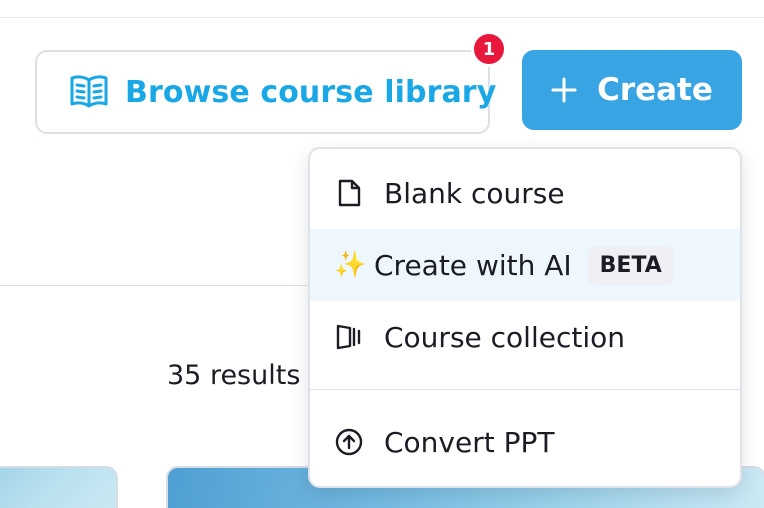  What do you see at coordinates (489, 49) in the screenshot?
I see `notification-badge: 1` at bounding box center [489, 49].